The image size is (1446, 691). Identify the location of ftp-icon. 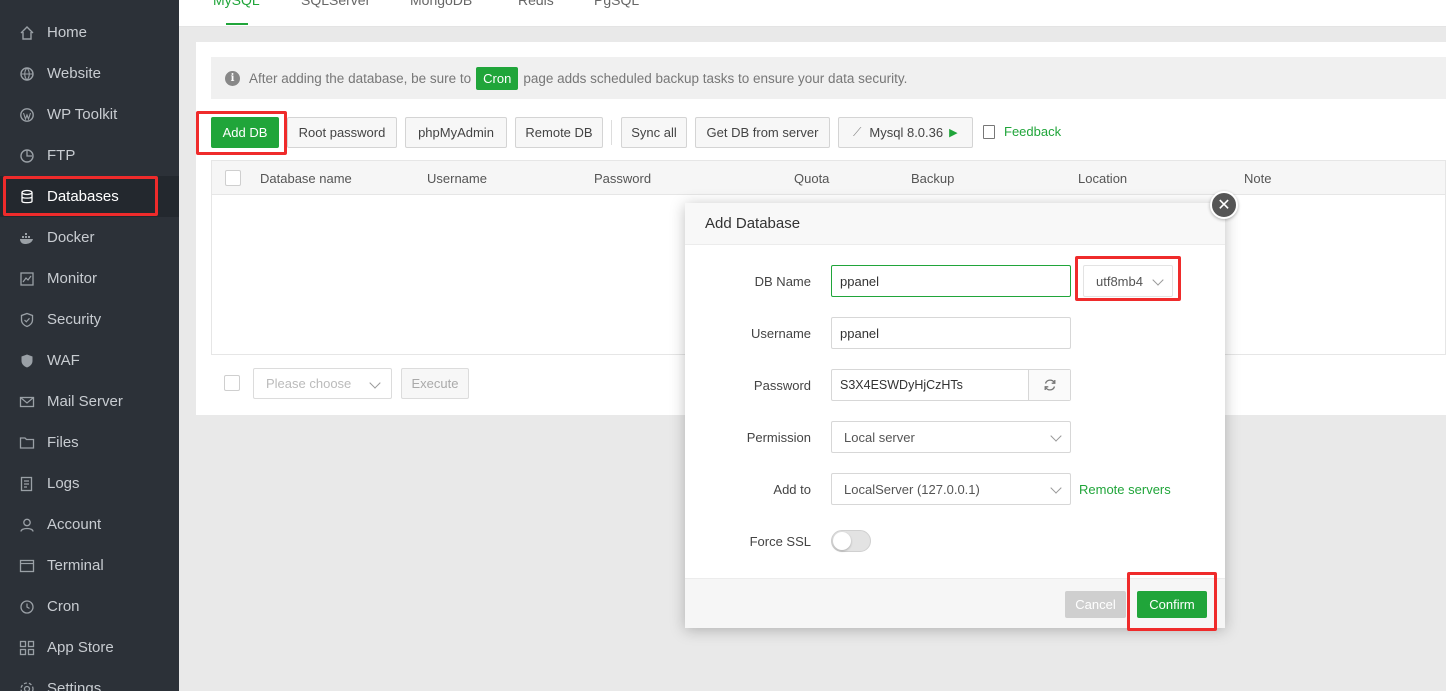
(27, 156).